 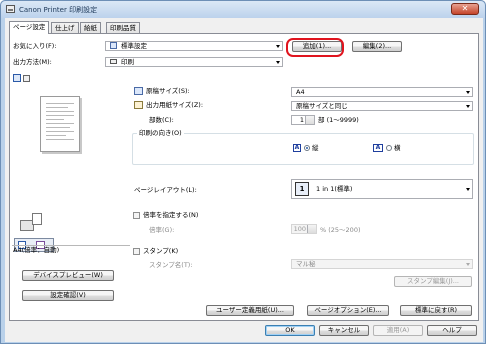 I want to click on landscape-radio, so click(x=389, y=148).